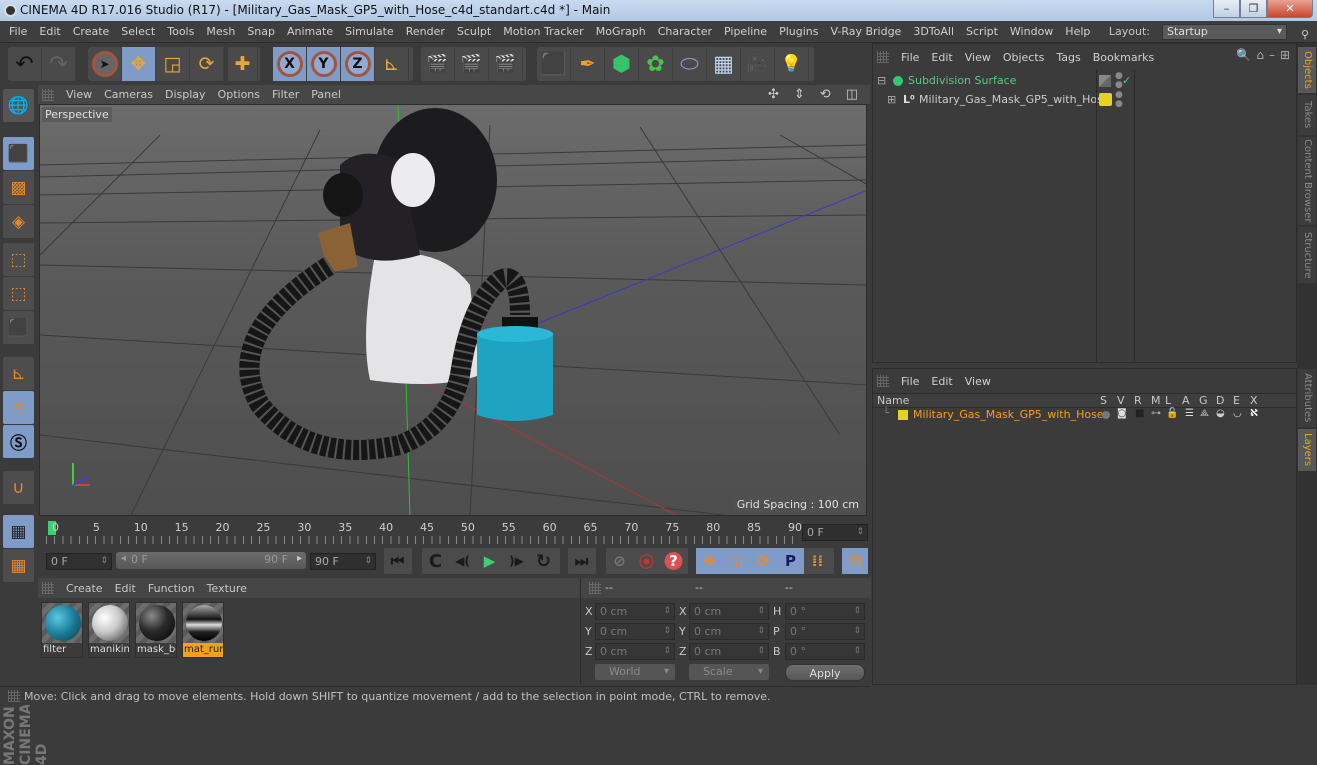 This screenshot has height=765, width=1317. What do you see at coordinates (239, 94) in the screenshot?
I see `viewport-menu-options: Options` at bounding box center [239, 94].